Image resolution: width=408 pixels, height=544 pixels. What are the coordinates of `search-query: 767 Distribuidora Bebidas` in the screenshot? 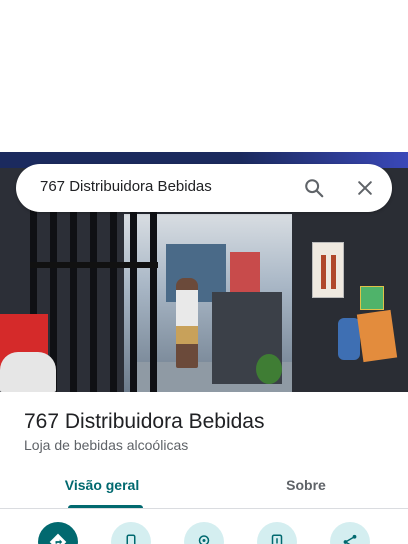 It's located at (126, 186).